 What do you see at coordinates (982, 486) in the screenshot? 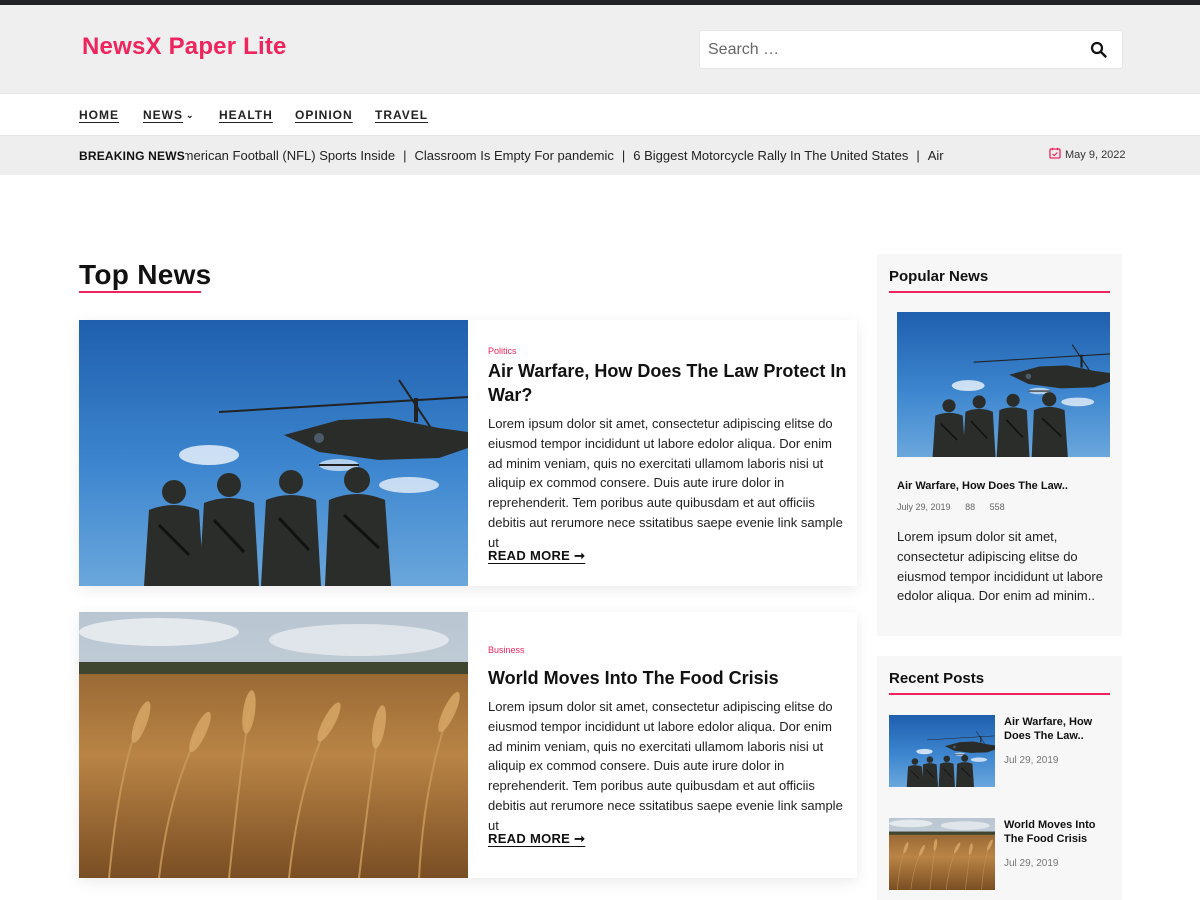
I see `popular-post-title: Air Warfare, How Does The Law..` at bounding box center [982, 486].